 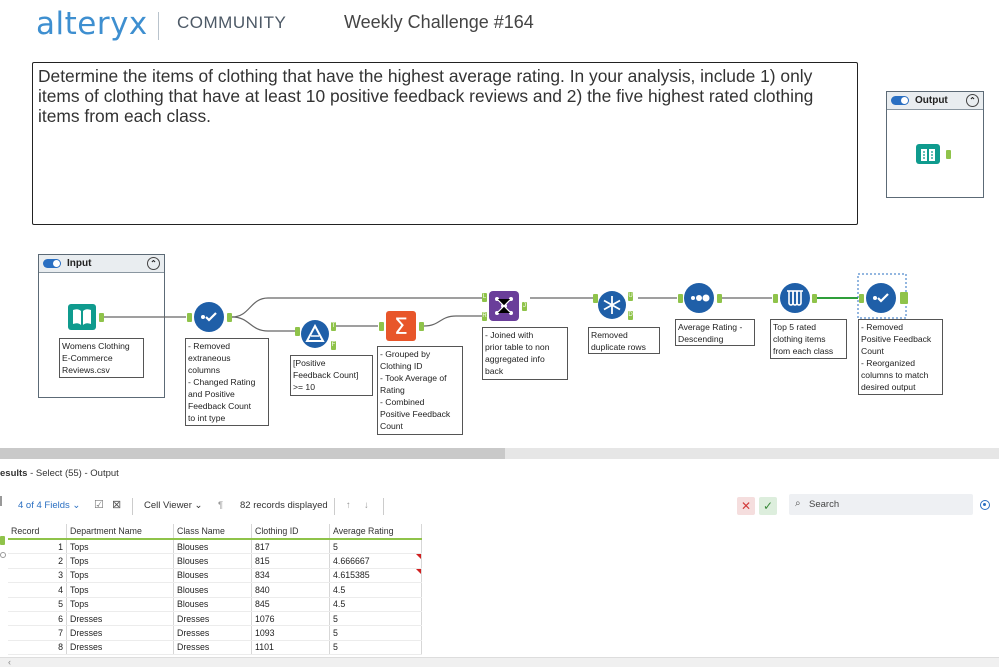 I want to click on radio-button, so click(x=985, y=505).